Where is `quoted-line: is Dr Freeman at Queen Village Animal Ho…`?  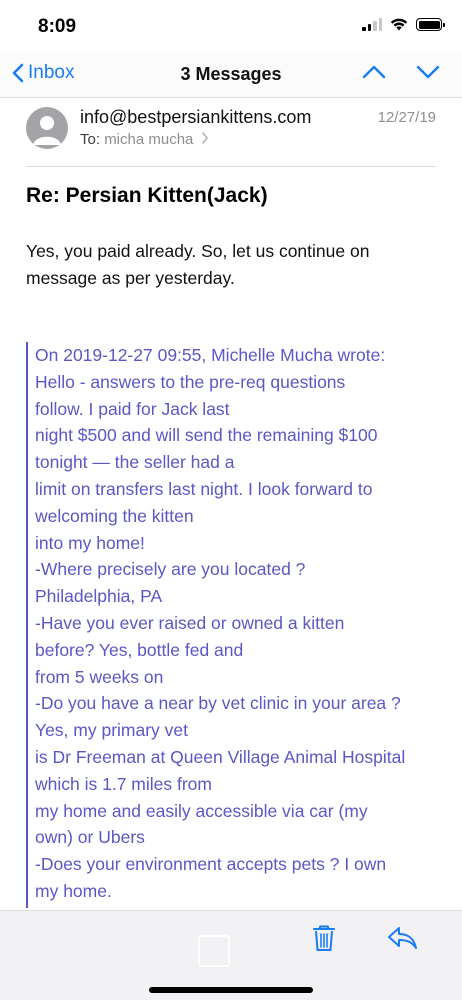 quoted-line: is Dr Freeman at Queen Village Animal Ho… is located at coordinates (220, 756).